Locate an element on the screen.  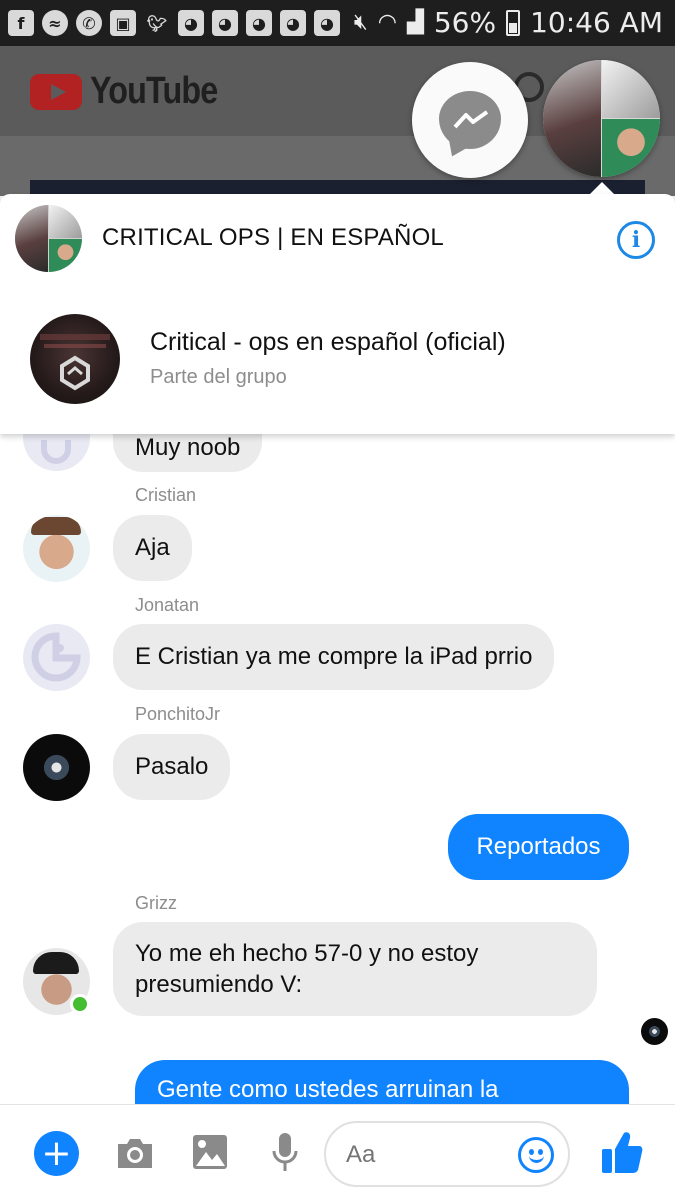
message-bubble: Pasalo is located at coordinates (172, 767).